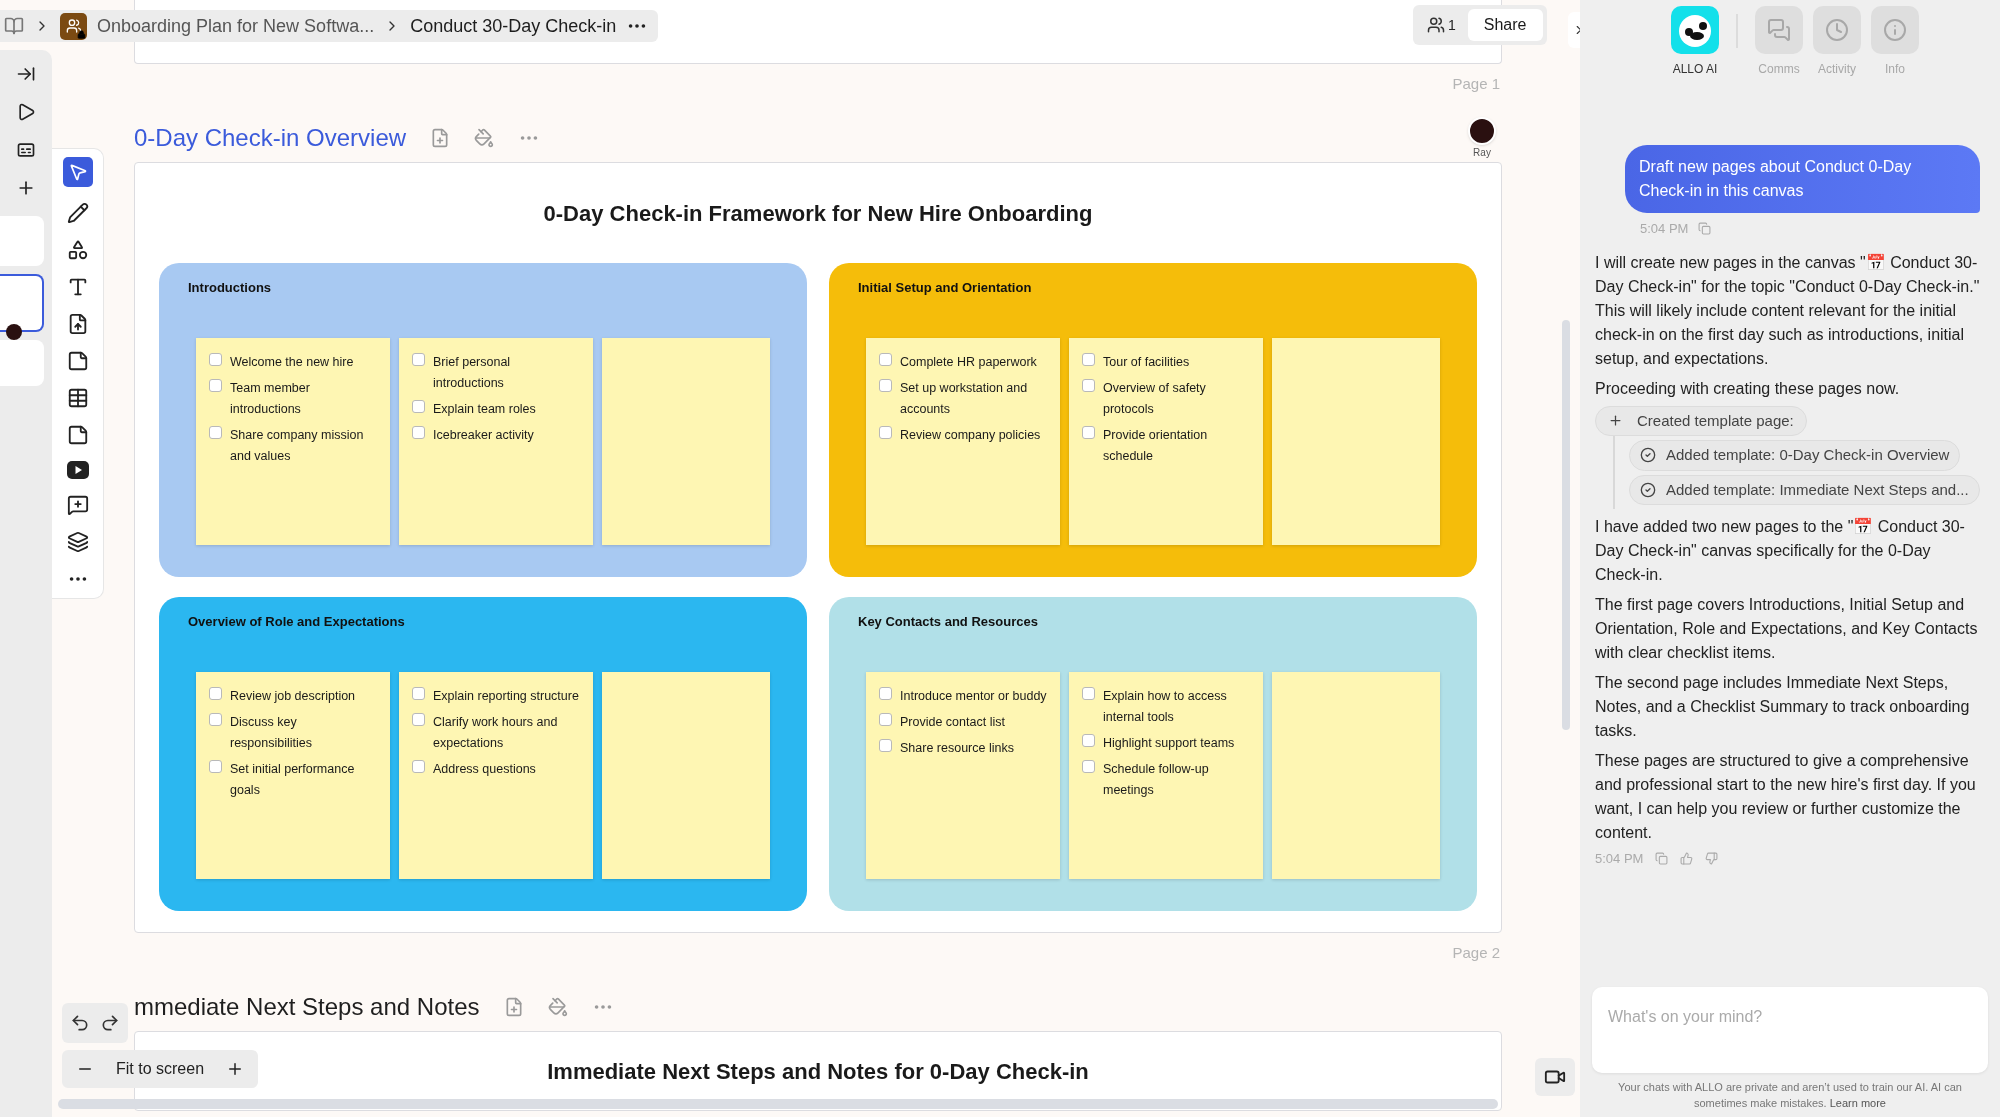 The height and width of the screenshot is (1117, 2000). Describe the element at coordinates (77, 470) in the screenshot. I see `video-play-icon` at that location.